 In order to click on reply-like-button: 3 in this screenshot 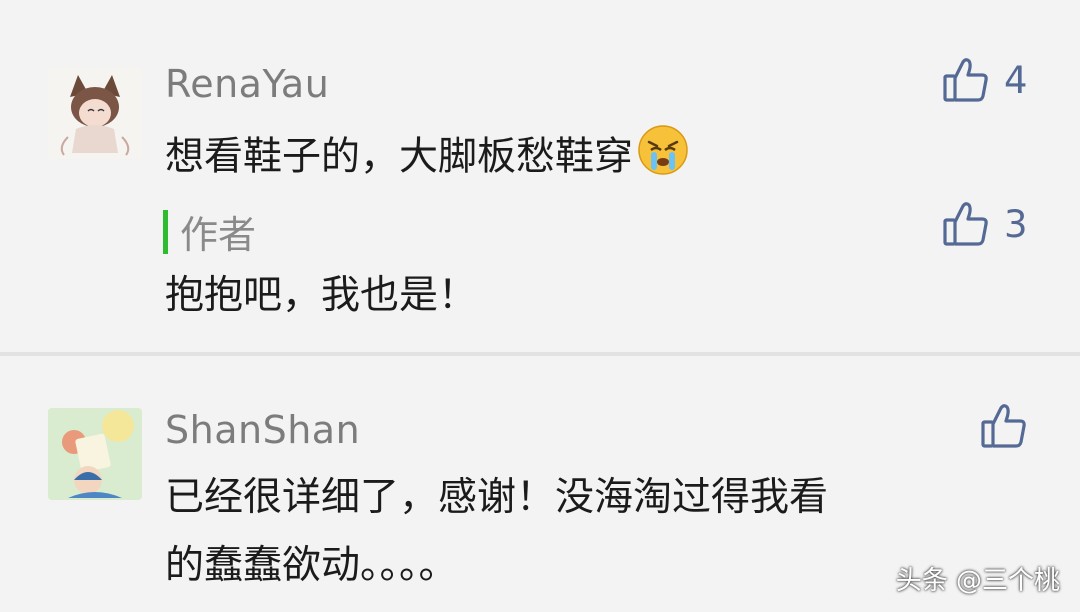, I will do `click(985, 224)`.